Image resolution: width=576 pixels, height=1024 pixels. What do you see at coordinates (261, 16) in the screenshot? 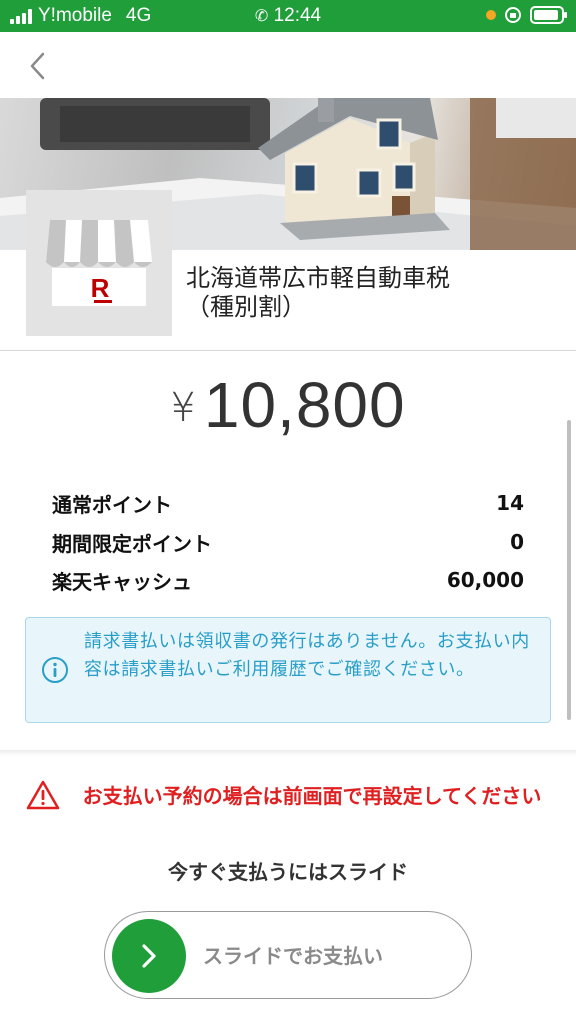
I see `phone-icon: ✆` at bounding box center [261, 16].